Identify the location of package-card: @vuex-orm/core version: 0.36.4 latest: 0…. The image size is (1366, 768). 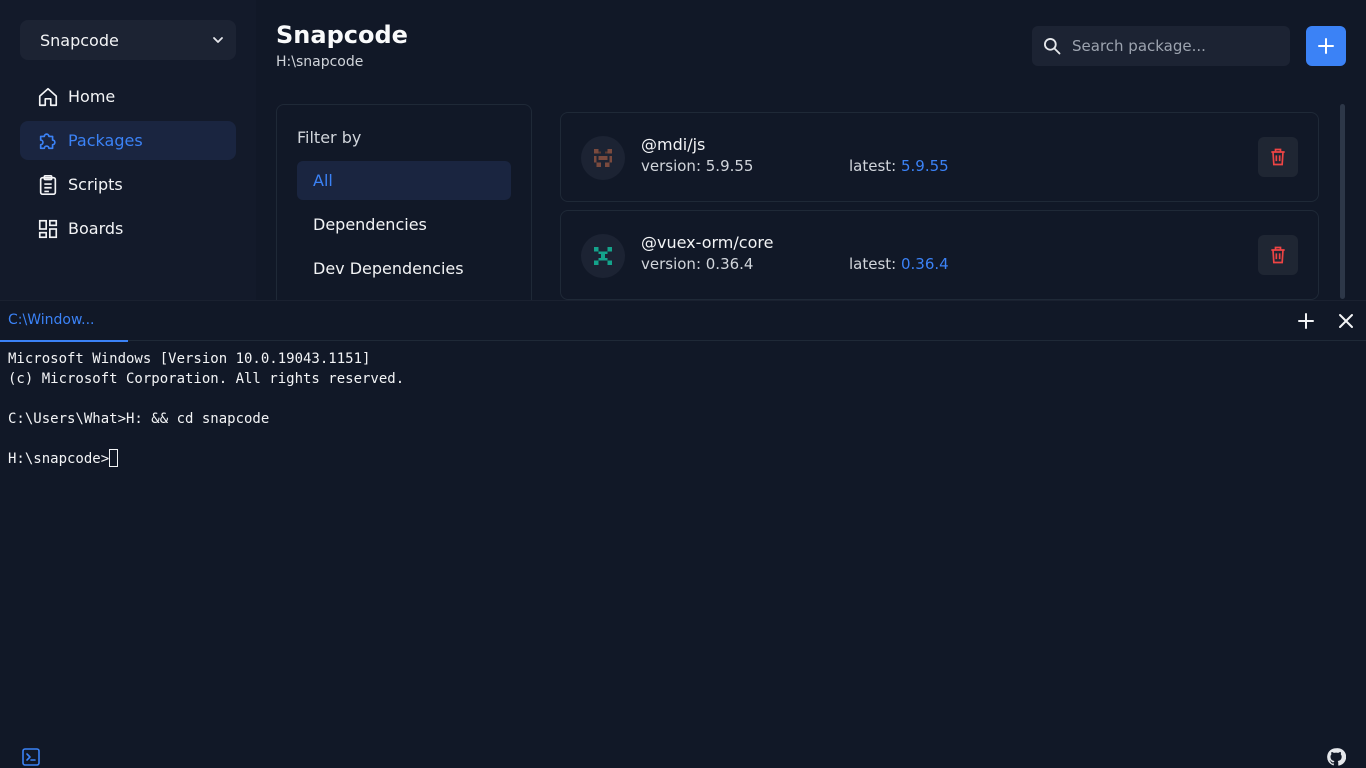
(939, 255).